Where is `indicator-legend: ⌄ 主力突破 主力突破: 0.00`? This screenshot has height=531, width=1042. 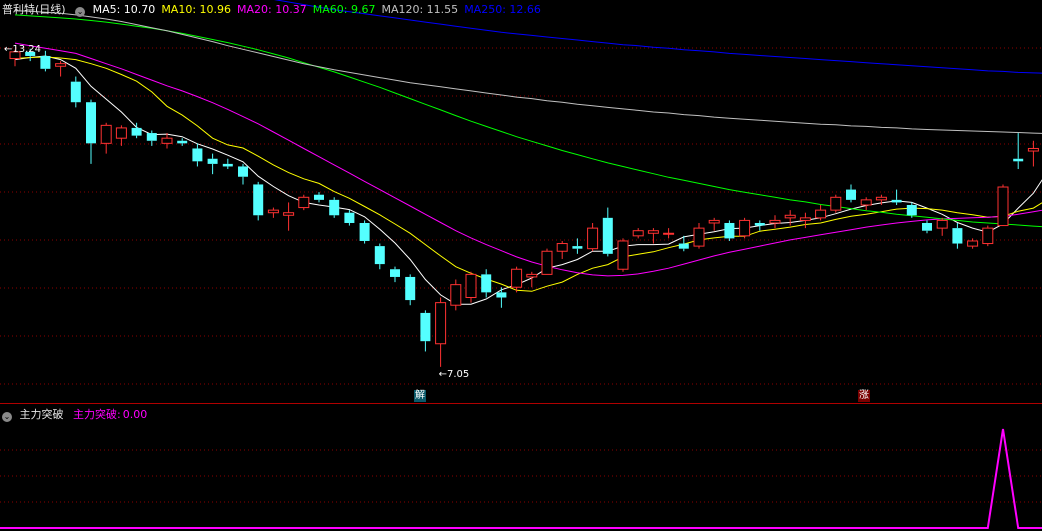 indicator-legend: ⌄ 主力突破 主力突破: 0.00 is located at coordinates (80, 415).